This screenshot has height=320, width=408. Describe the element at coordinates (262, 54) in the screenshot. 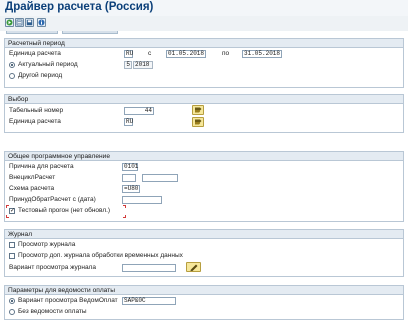

I see `to-date-field: 31.05.2018` at that location.